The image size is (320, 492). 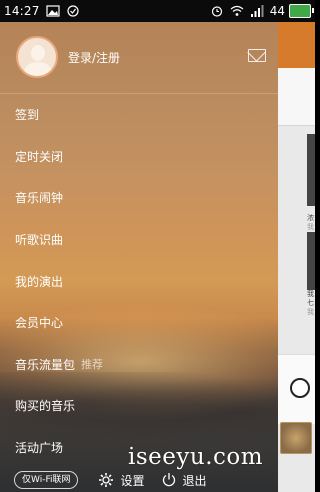 What do you see at coordinates (139, 198) in the screenshot?
I see `menu-item-music-alarm: 音乐闹钟` at bounding box center [139, 198].